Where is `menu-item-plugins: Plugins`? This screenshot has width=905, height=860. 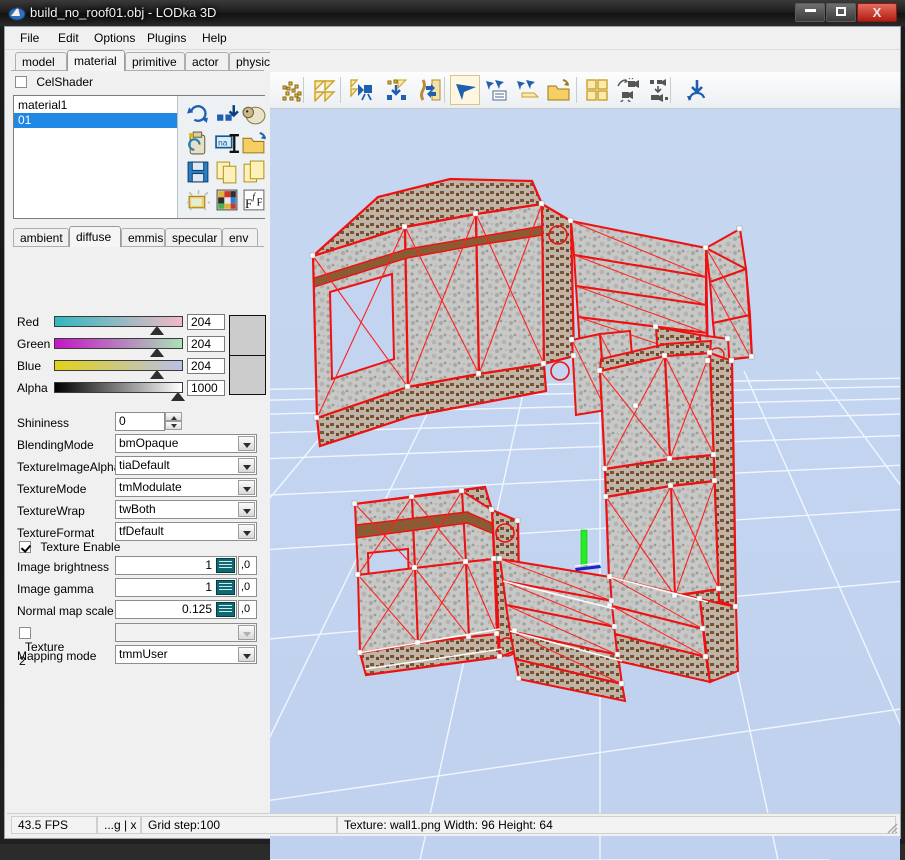
menu-item-plugins: Plugins is located at coordinates (166, 38).